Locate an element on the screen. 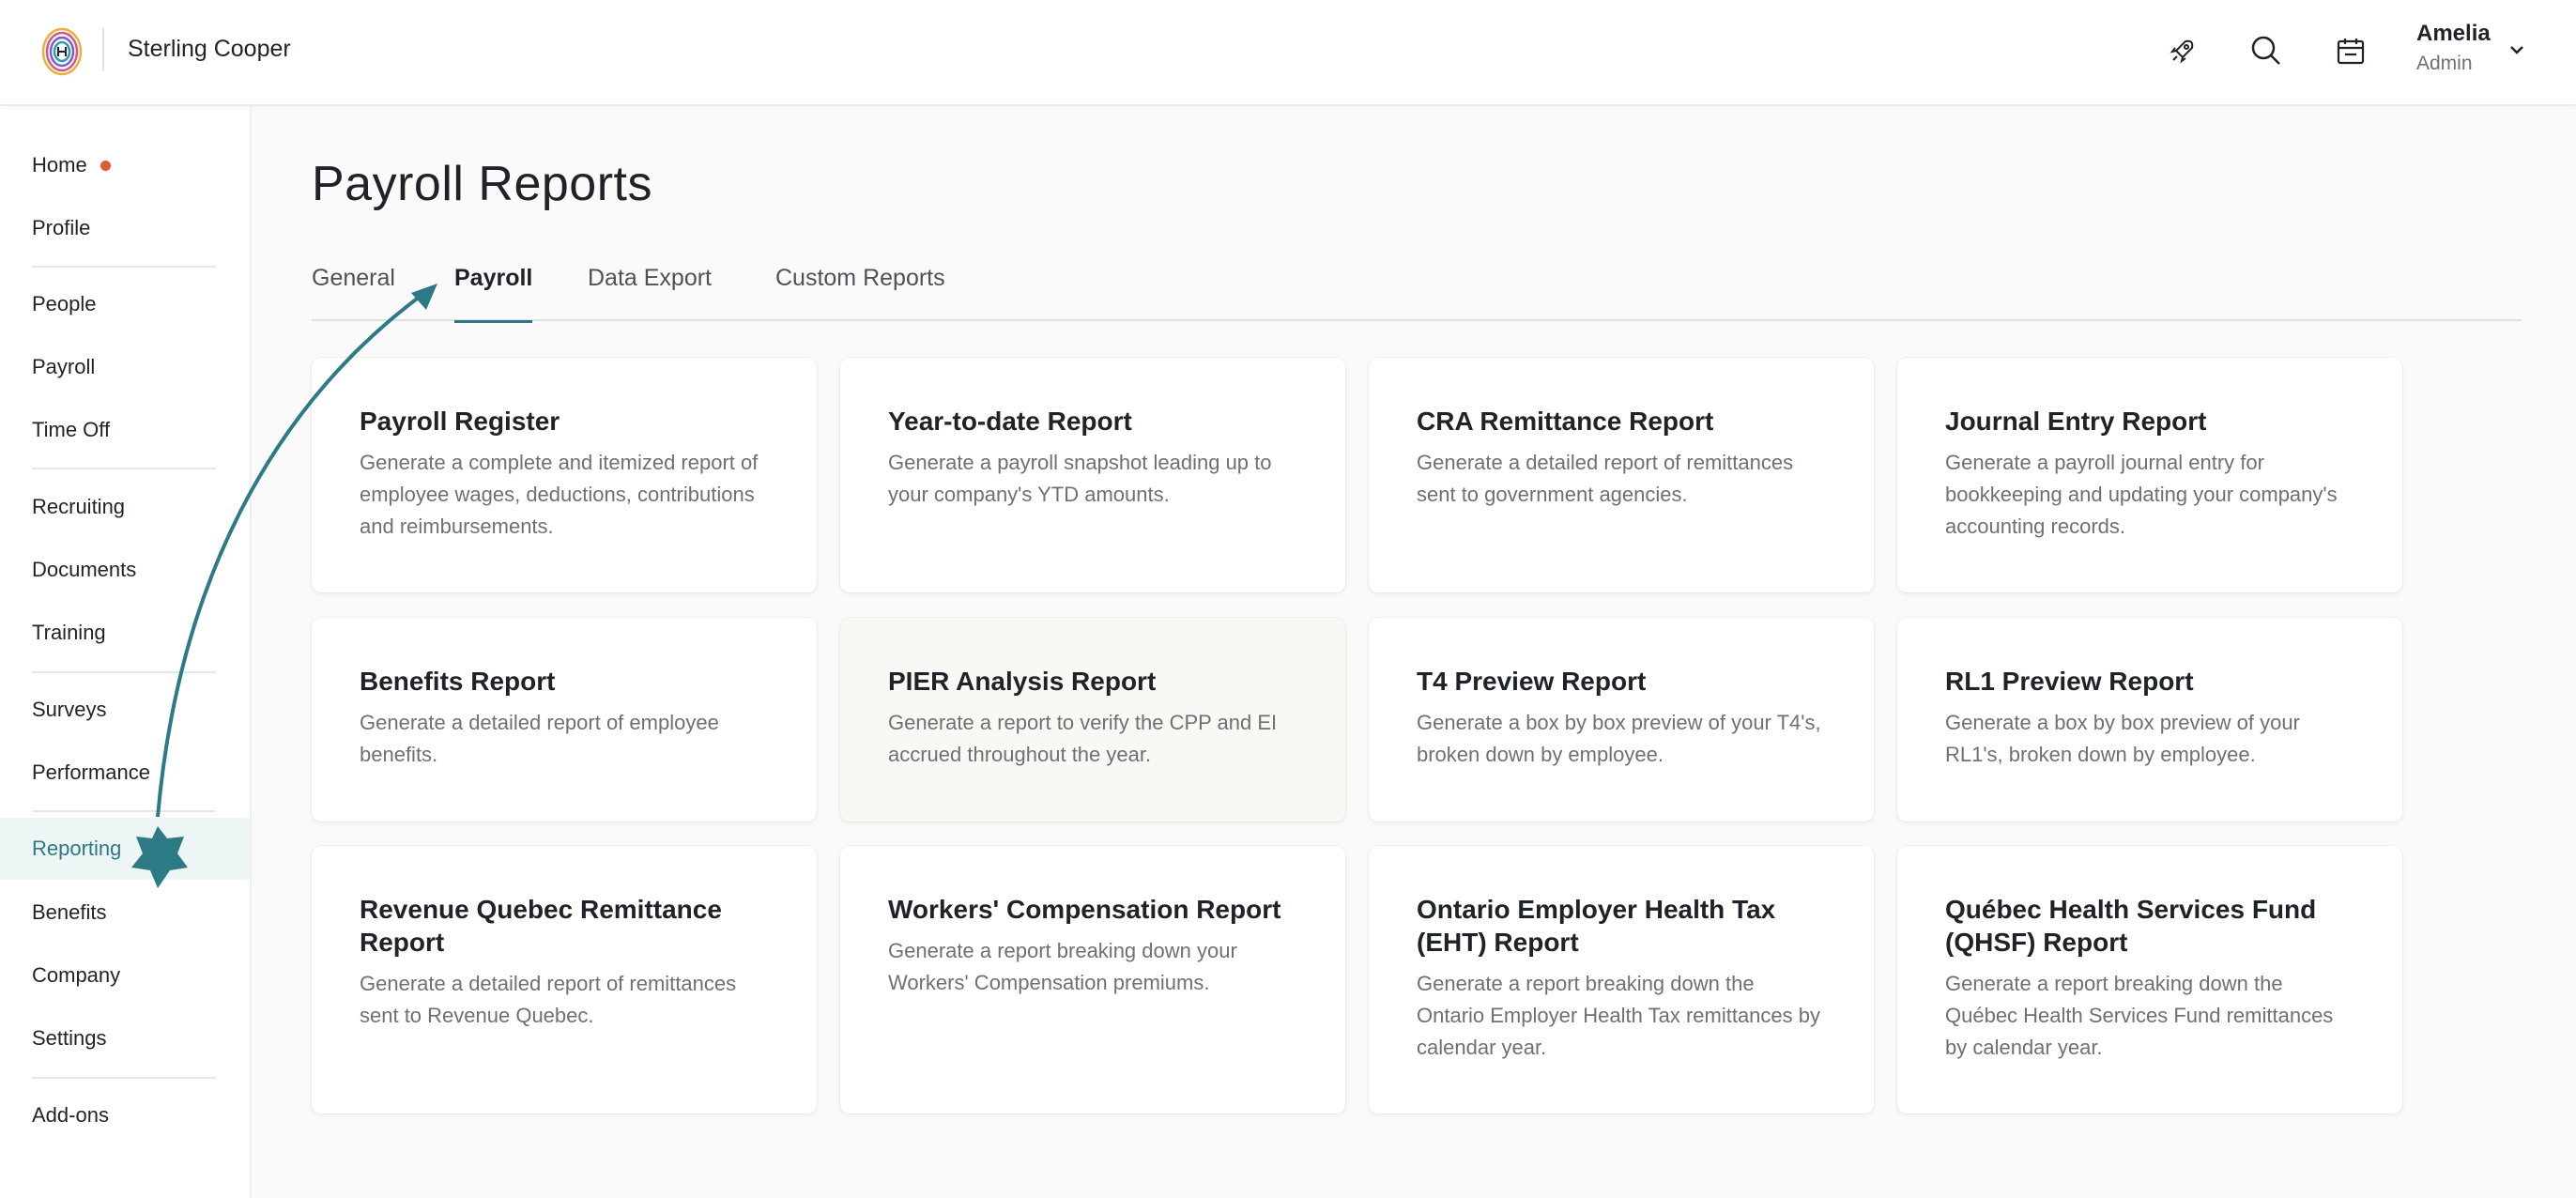  sidebar-item-label: Recruiting is located at coordinates (79, 506).